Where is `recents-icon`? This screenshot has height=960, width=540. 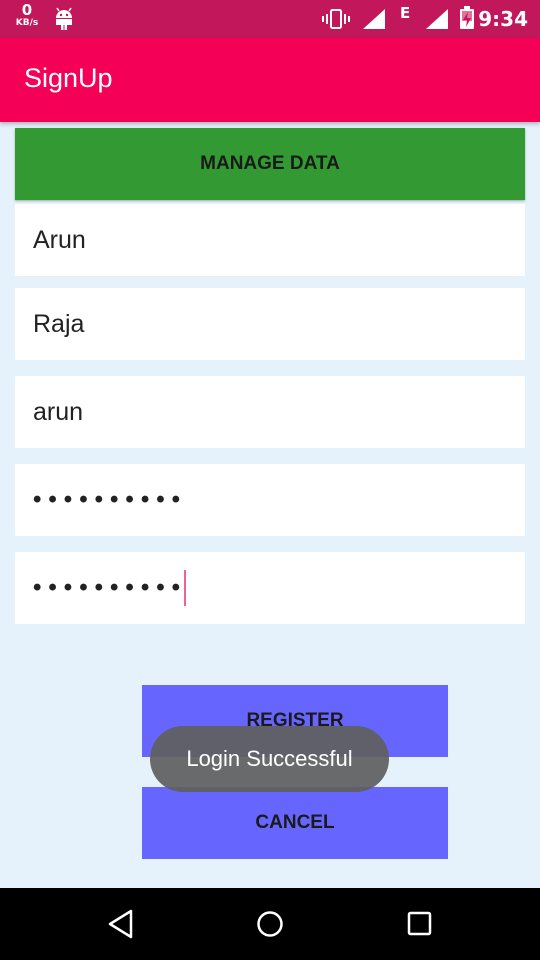 recents-icon is located at coordinates (420, 926).